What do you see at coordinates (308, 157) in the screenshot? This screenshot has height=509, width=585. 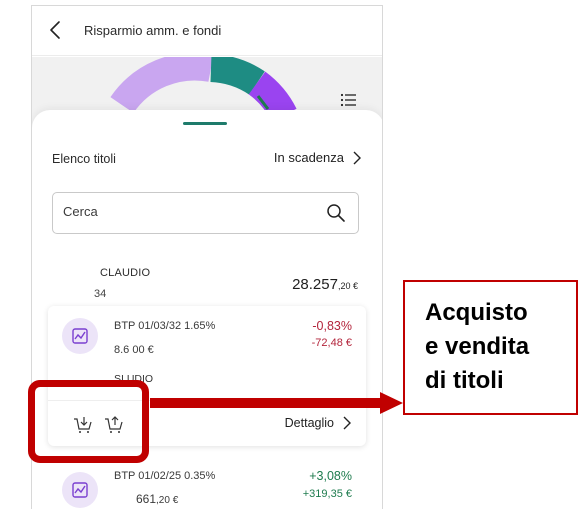 I see `sort-label: In scadenza` at bounding box center [308, 157].